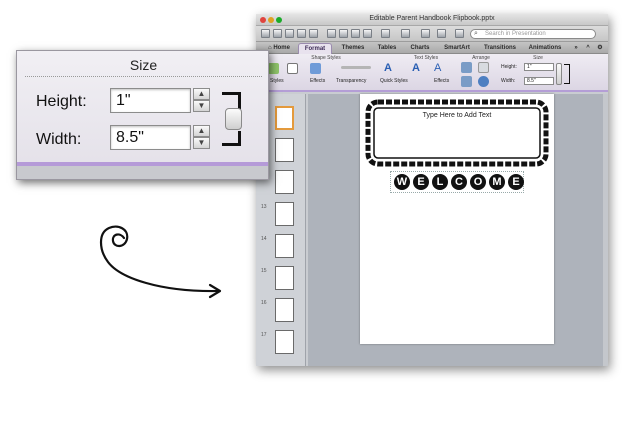  I want to click on title-bar: Editable Parent Handbook Flipbook.pptx, so click(432, 20).